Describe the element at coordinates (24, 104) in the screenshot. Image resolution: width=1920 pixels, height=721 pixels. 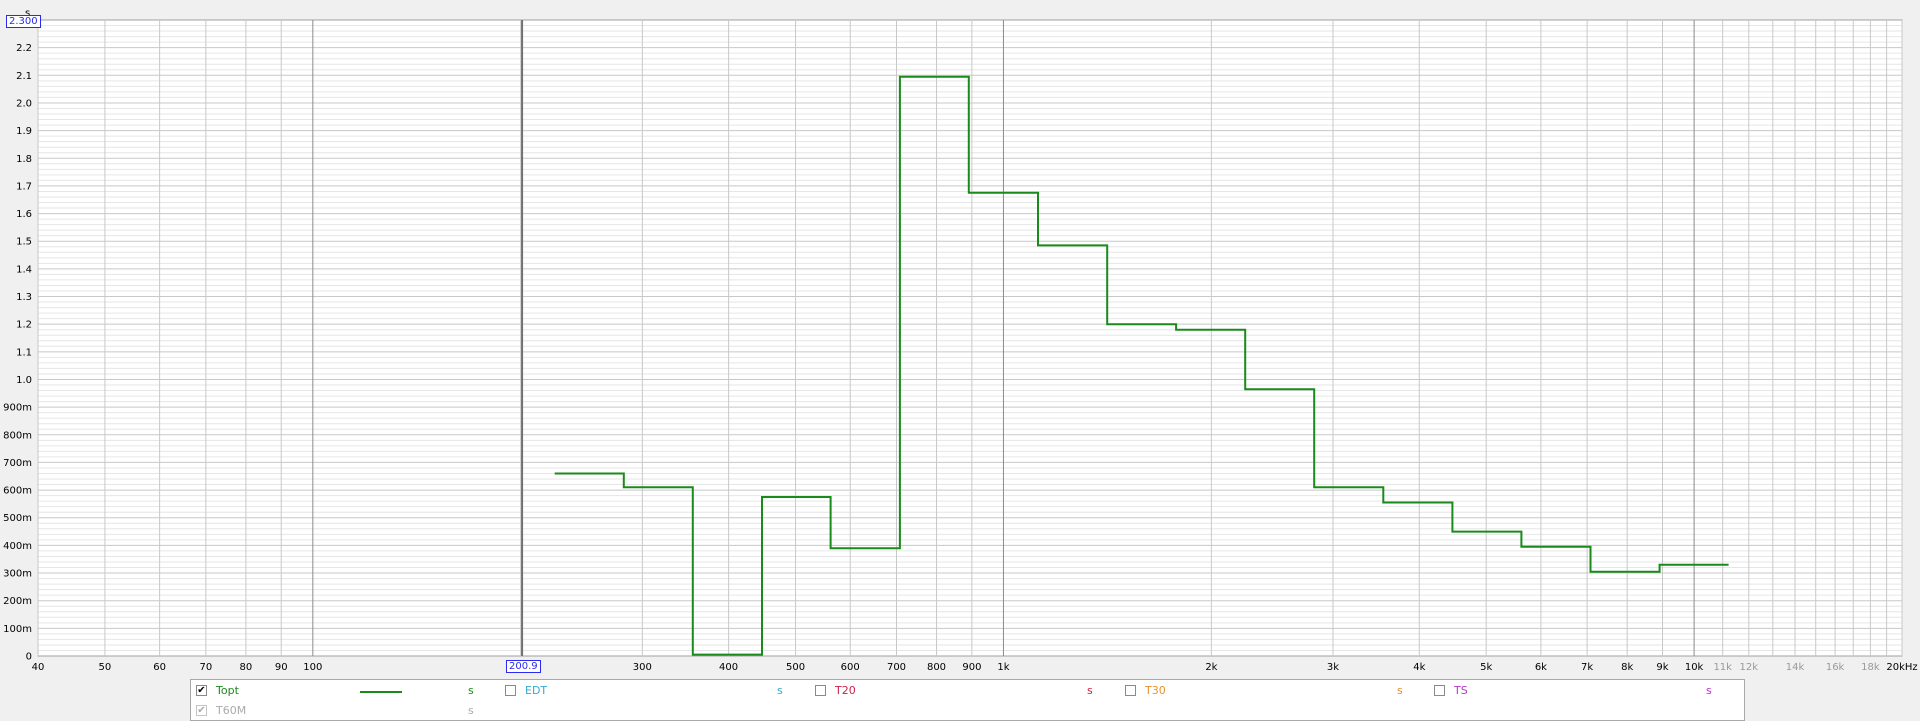
I see `y-tick-label: 2.0` at that location.